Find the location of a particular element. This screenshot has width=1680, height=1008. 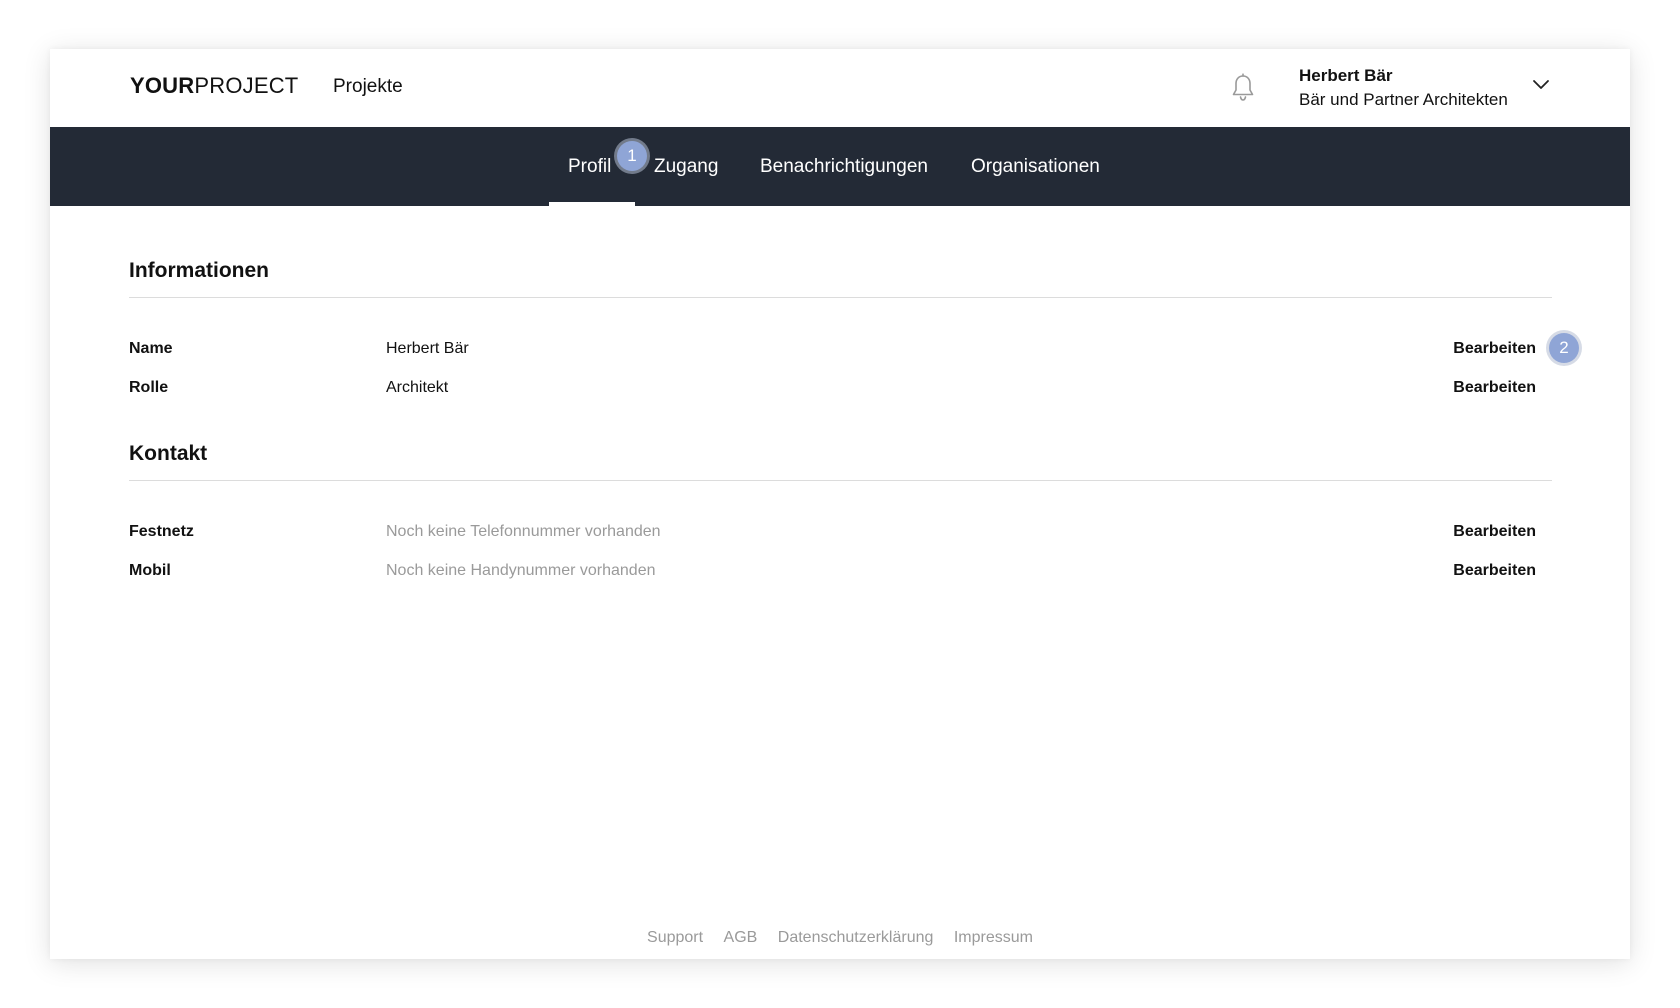

row-value-rolle: Architekt is located at coordinates (417, 387).